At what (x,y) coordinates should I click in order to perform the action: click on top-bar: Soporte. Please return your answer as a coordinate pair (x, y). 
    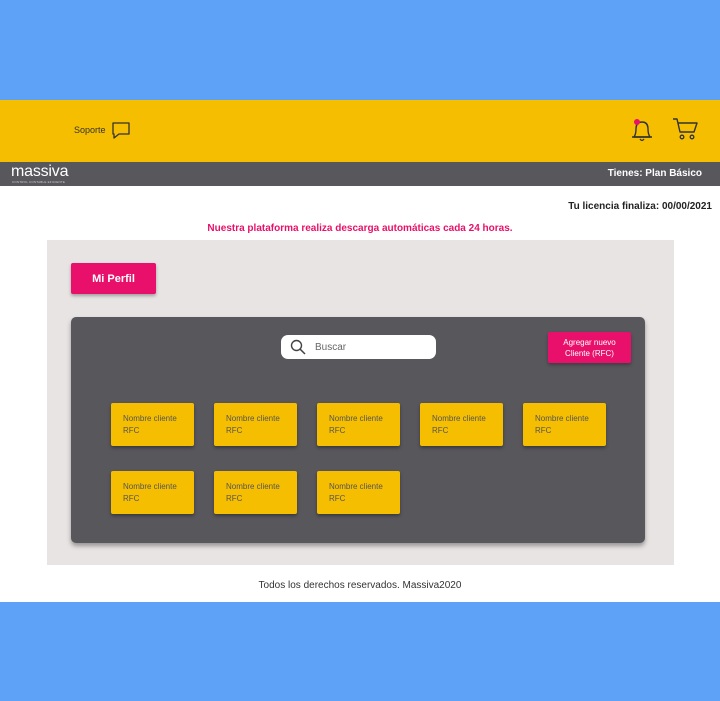
    Looking at the image, I should click on (360, 131).